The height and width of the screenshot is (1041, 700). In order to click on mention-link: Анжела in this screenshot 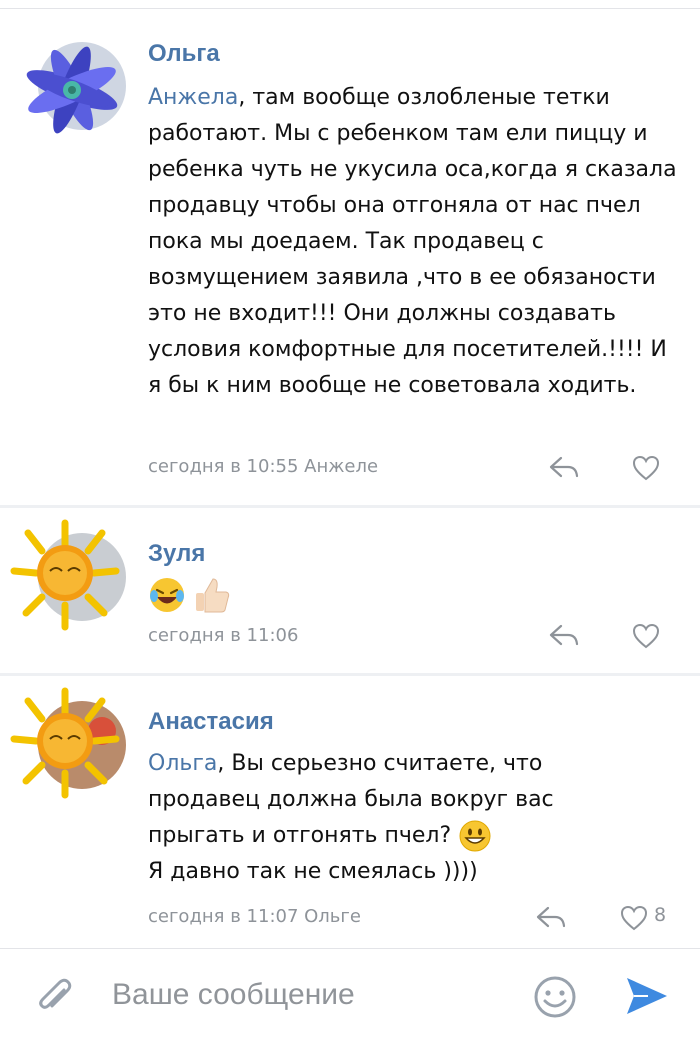, I will do `click(193, 97)`.